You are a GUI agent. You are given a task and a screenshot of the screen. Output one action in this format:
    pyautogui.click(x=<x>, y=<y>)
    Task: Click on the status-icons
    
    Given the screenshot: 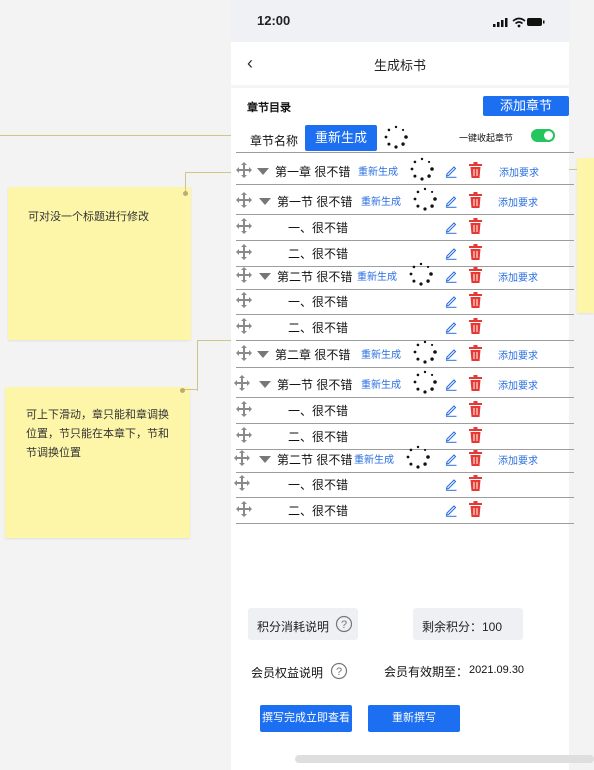 What is the action you would take?
    pyautogui.click(x=519, y=22)
    